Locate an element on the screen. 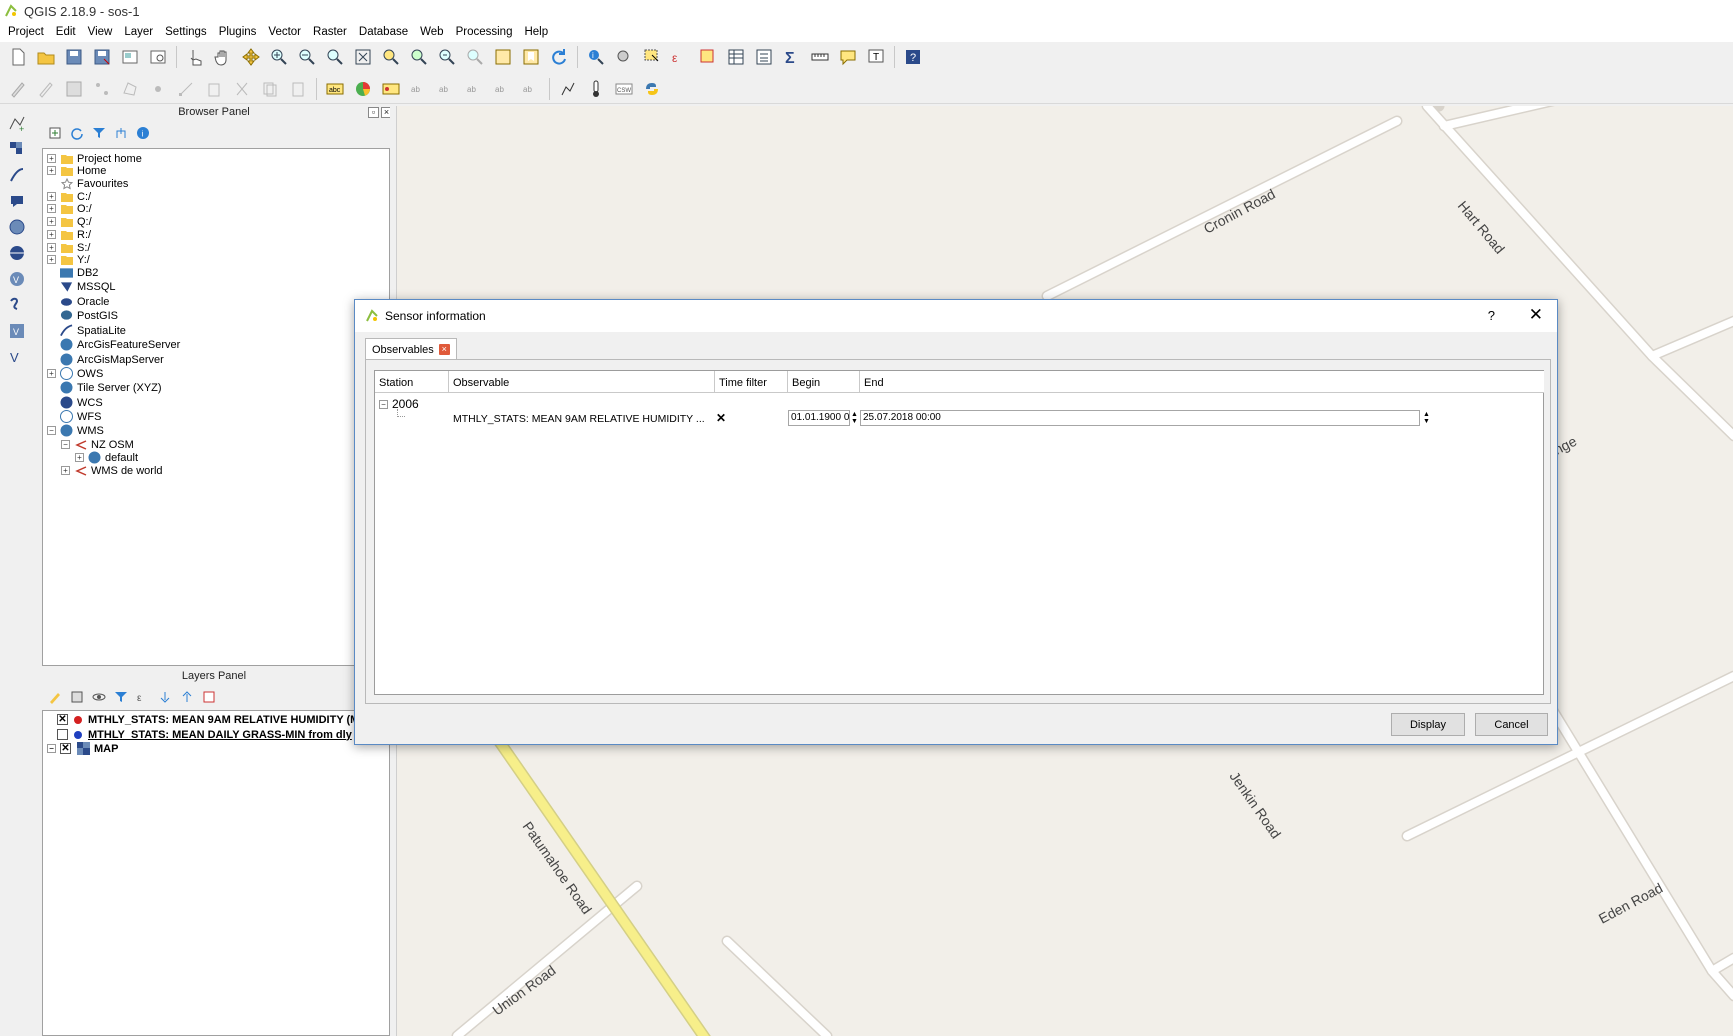  refresh-browser-icon is located at coordinates (77, 133).